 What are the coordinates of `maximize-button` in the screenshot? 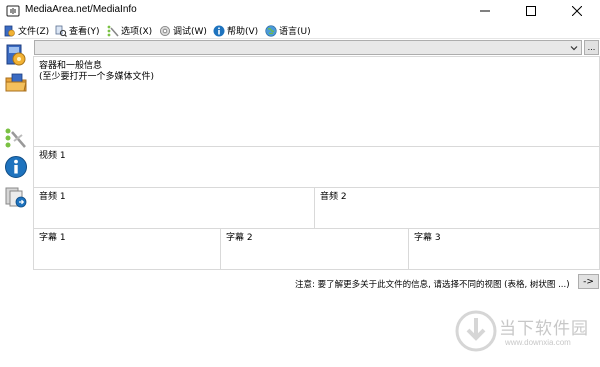 It's located at (531, 11).